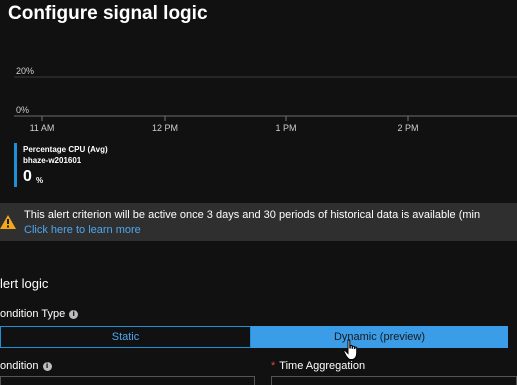  I want to click on alert-logic-heading: lert logic, so click(24, 283).